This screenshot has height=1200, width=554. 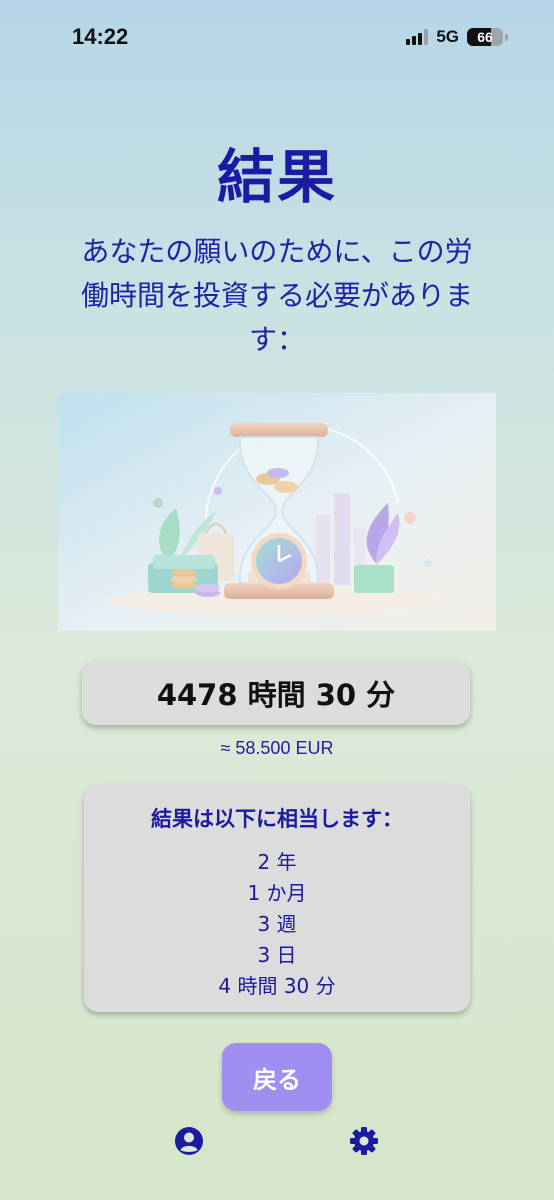 I want to click on equivalent-hours: 4 時間 30 分, so click(x=277, y=986).